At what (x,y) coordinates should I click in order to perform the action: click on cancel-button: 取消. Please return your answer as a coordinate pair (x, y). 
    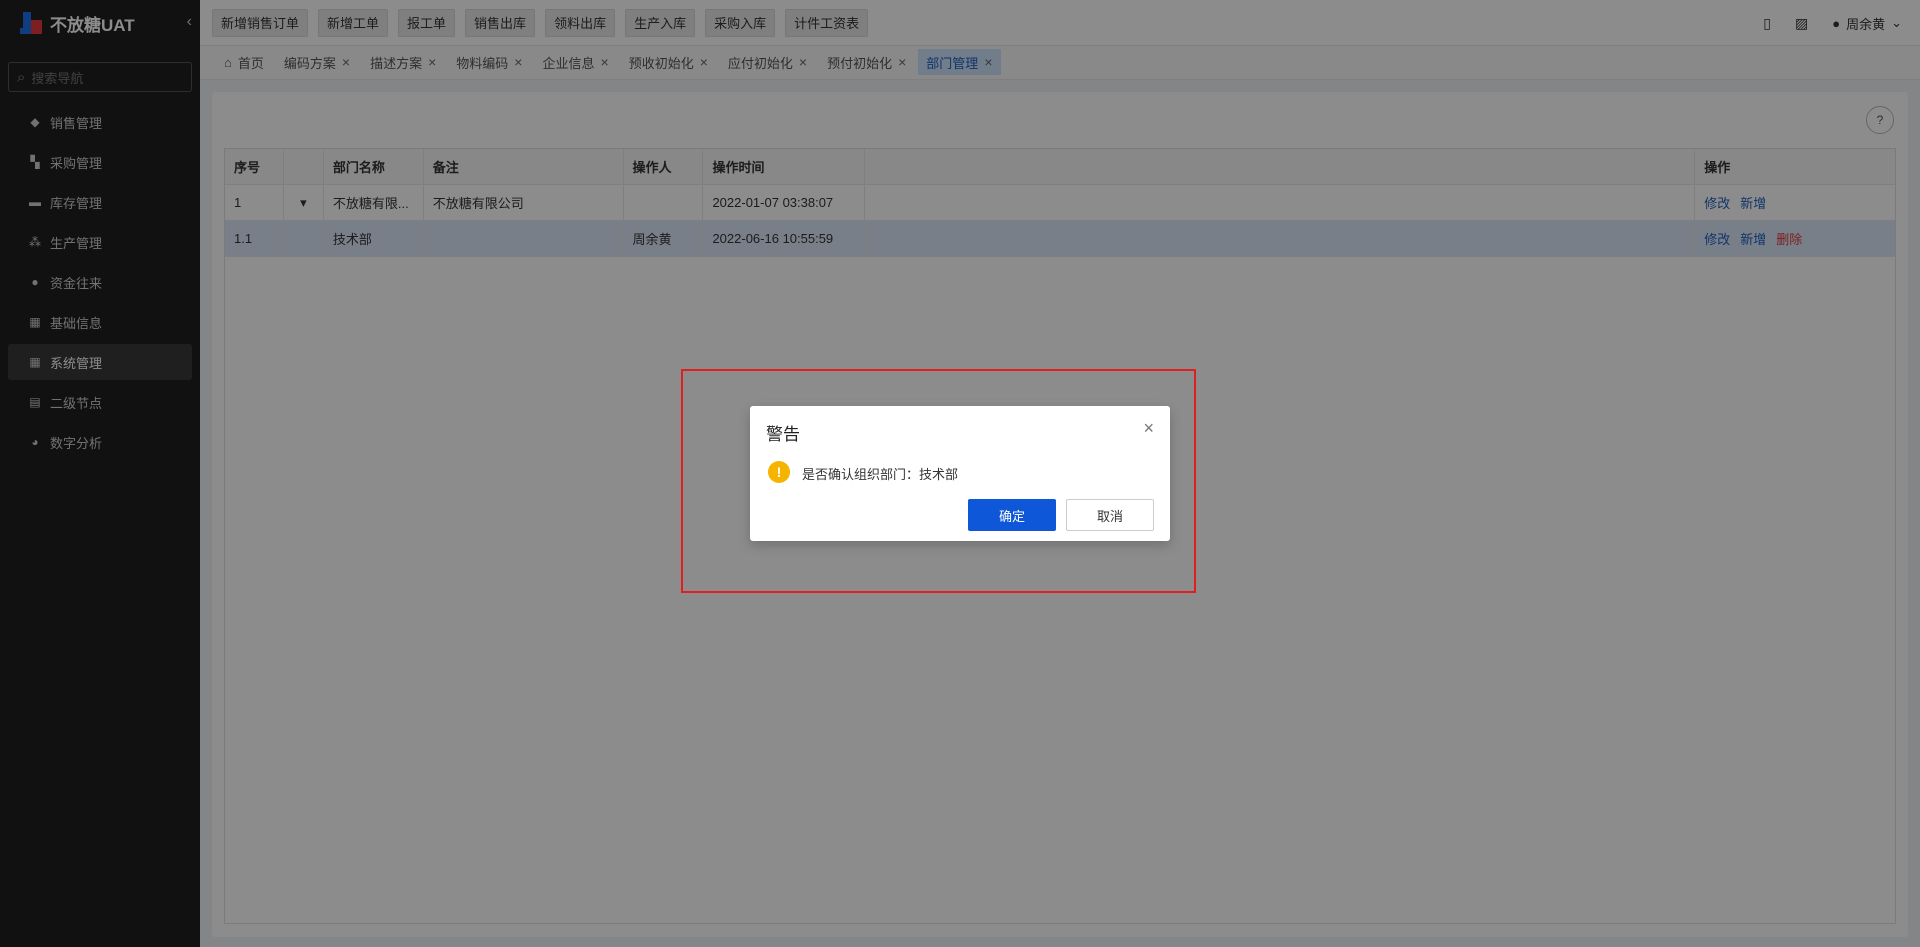
    Looking at the image, I should click on (1110, 515).